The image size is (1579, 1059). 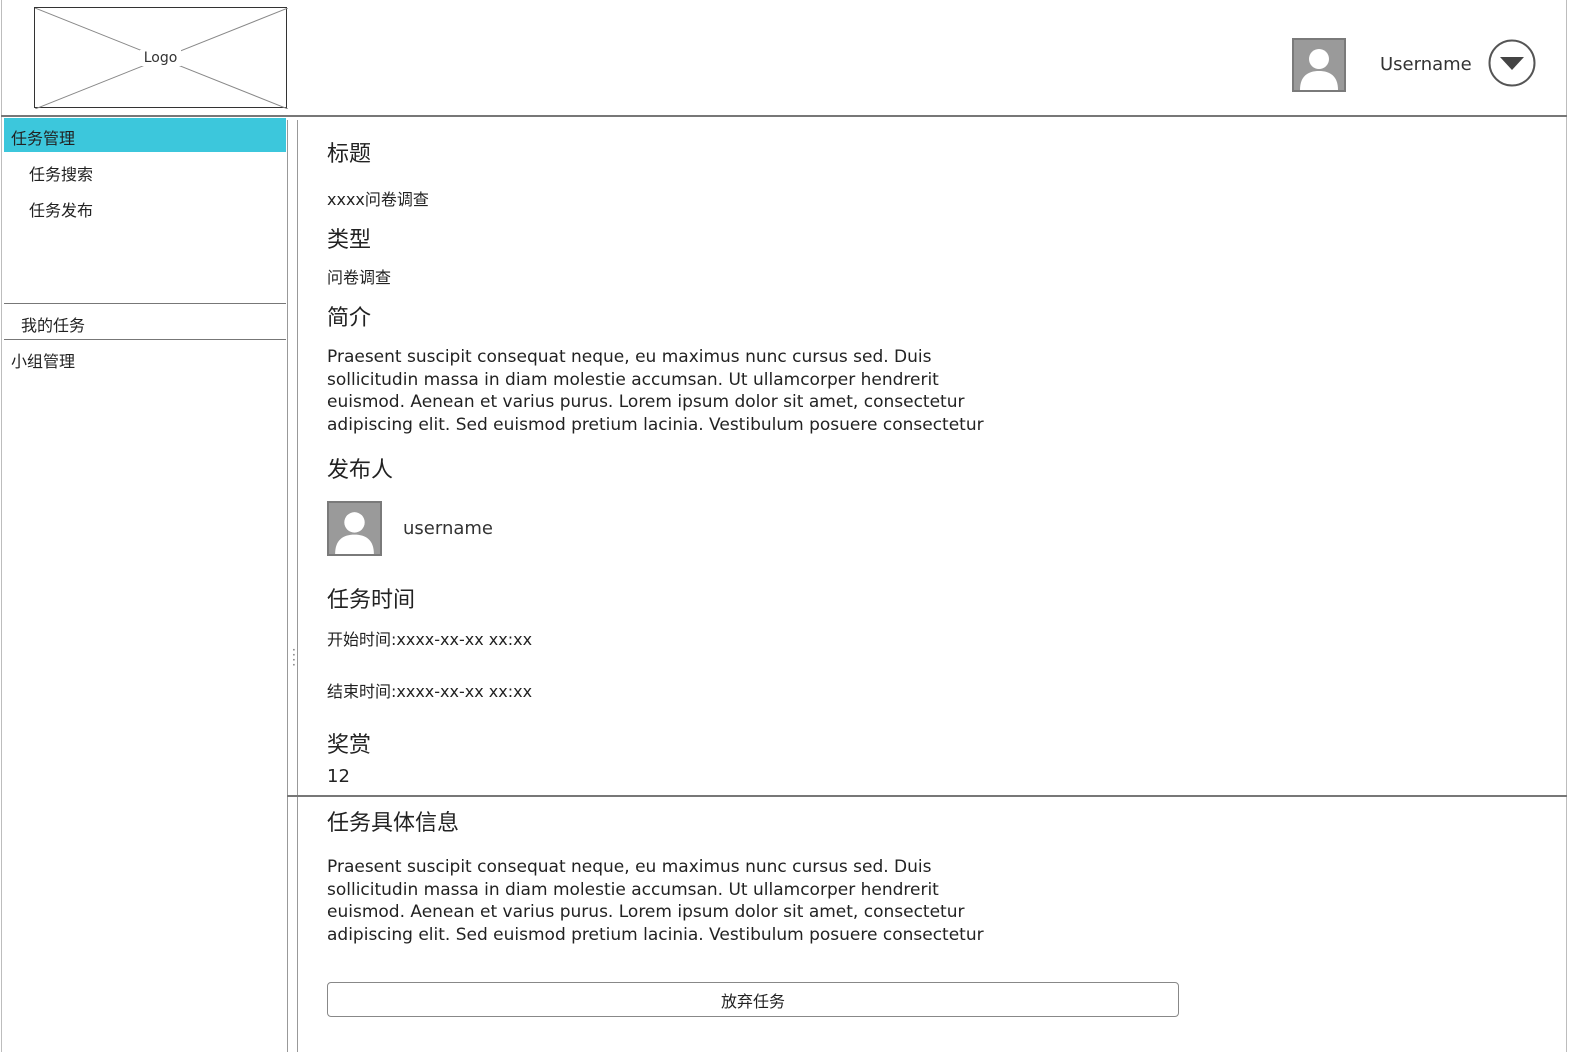 I want to click on sidebar-item-task-search: 任务搜索, so click(x=61, y=173).